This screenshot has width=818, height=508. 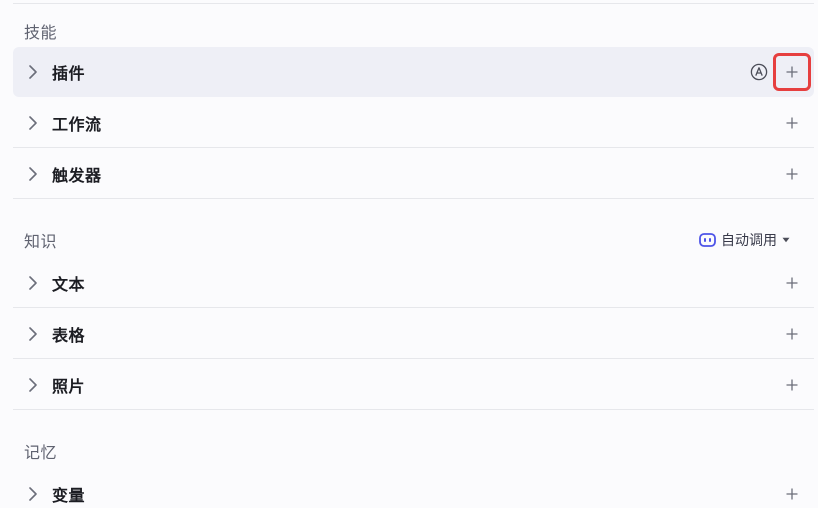 I want to click on memory-section-header: 记忆, so click(x=413, y=451).